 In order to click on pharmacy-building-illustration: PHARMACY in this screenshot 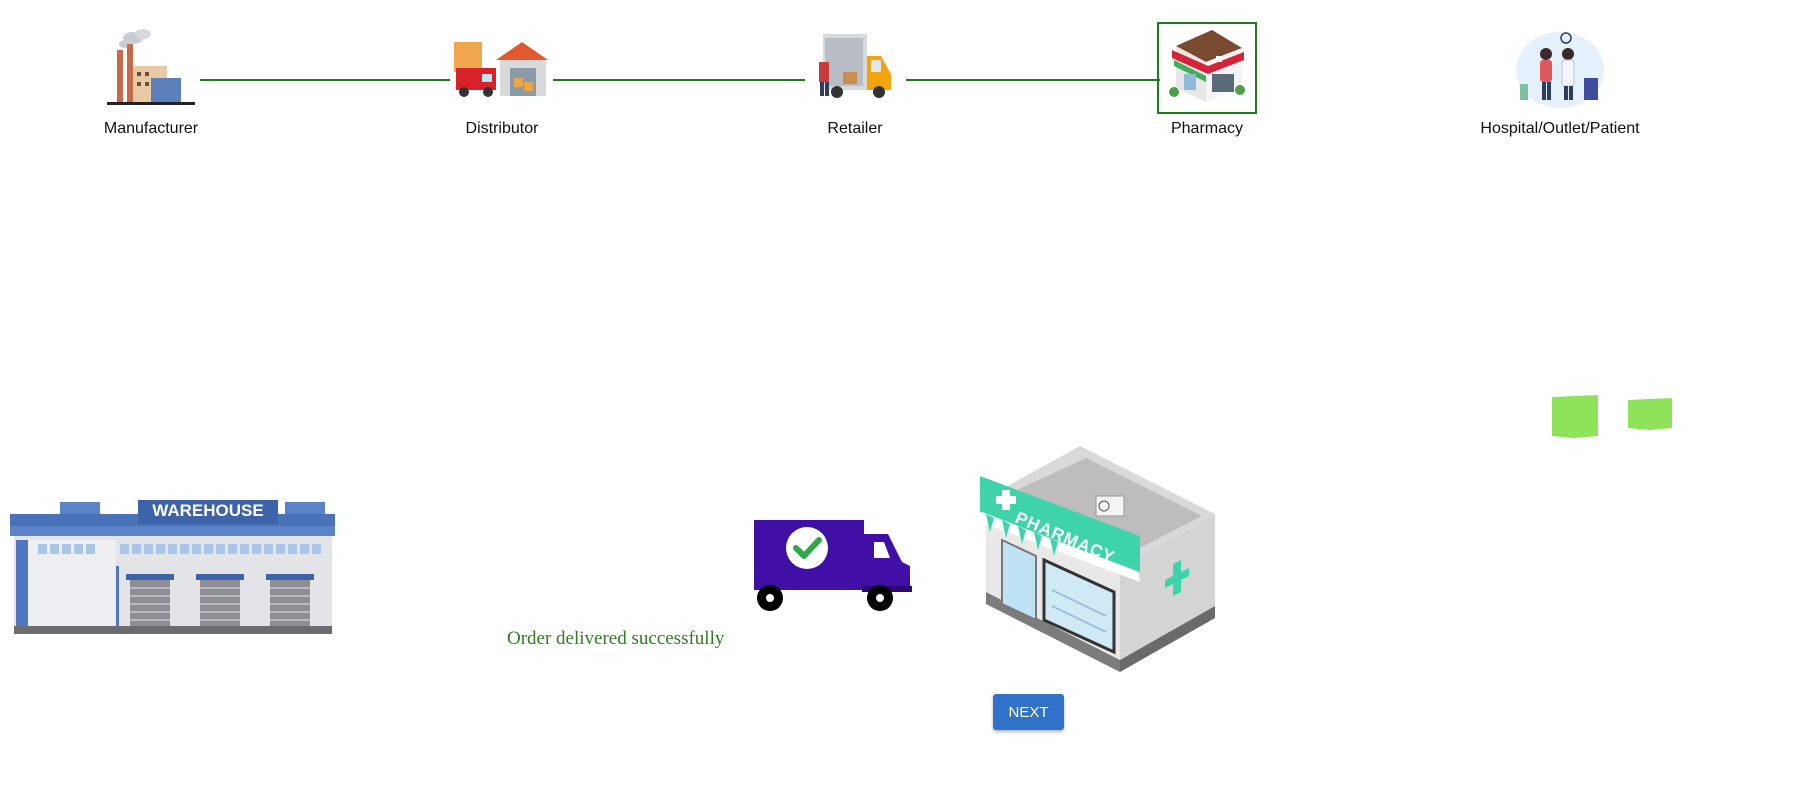, I will do `click(1105, 560)`.